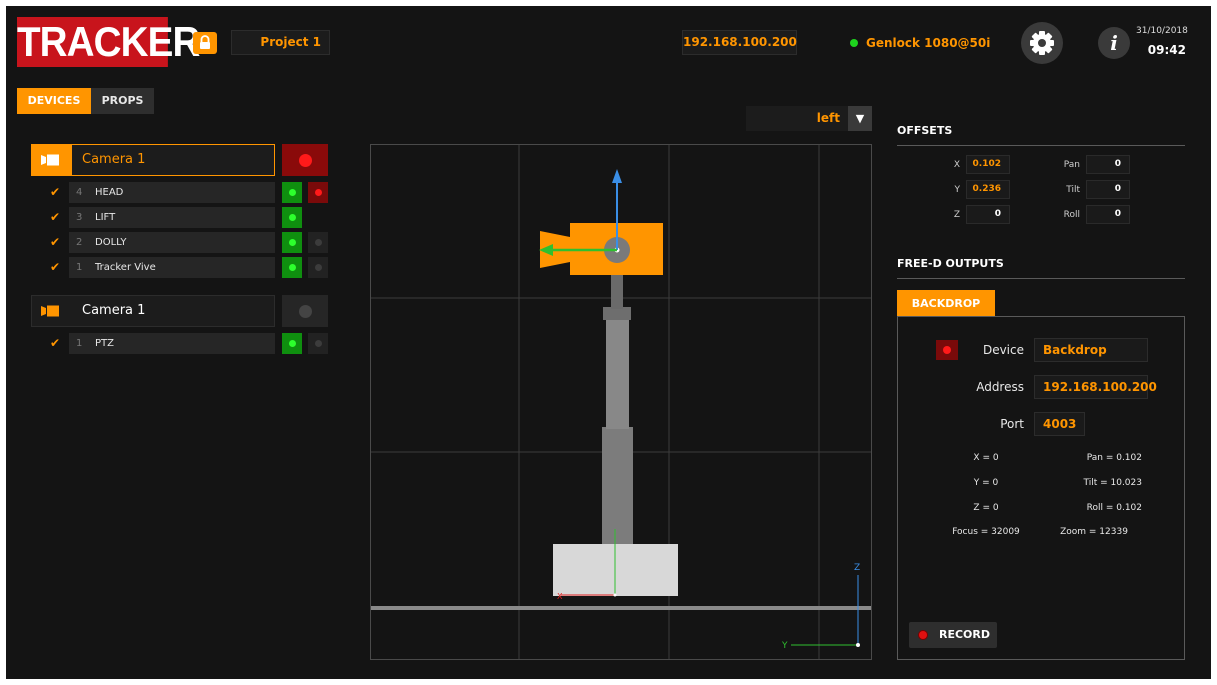 The height and width of the screenshot is (685, 1217). What do you see at coordinates (986, 532) in the screenshot?
I see `output-focus-value: Focus = 32009` at bounding box center [986, 532].